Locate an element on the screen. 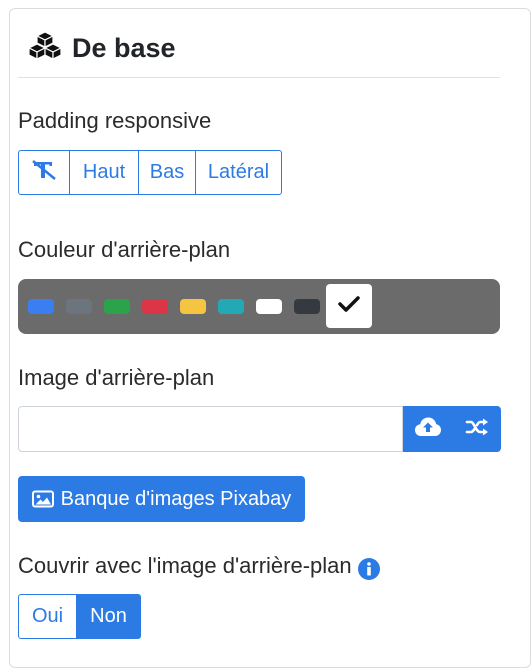 The width and height of the screenshot is (532, 668). cover-label: Couvrir avec l'image d'arrière-plan is located at coordinates (185, 565).